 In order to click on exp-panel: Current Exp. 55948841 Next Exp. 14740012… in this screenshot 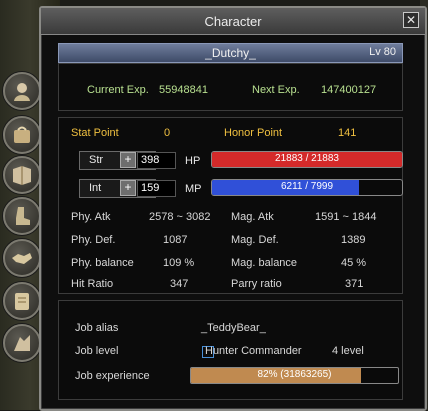, I will do `click(230, 87)`.